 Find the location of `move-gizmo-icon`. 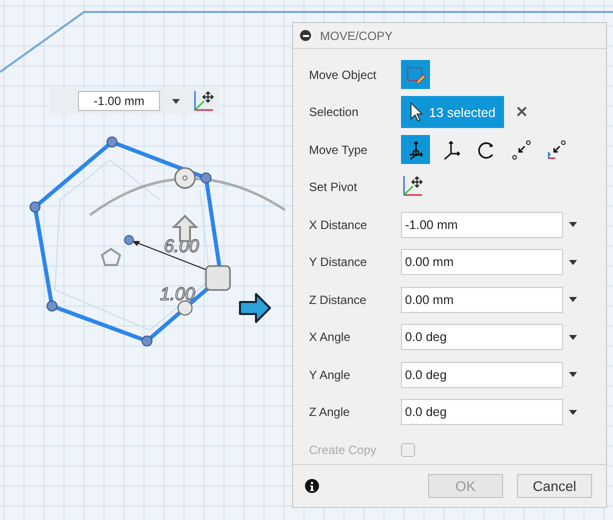

move-gizmo-icon is located at coordinates (415, 149).